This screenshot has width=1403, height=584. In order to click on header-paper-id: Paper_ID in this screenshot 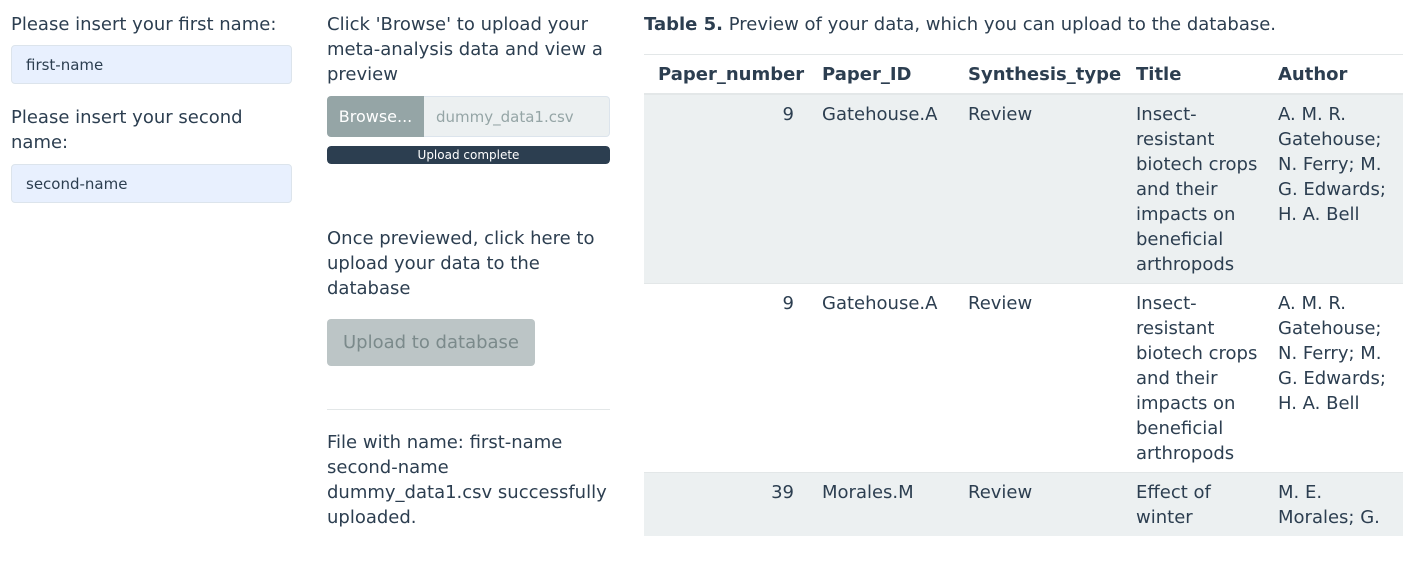, I will do `click(881, 75)`.